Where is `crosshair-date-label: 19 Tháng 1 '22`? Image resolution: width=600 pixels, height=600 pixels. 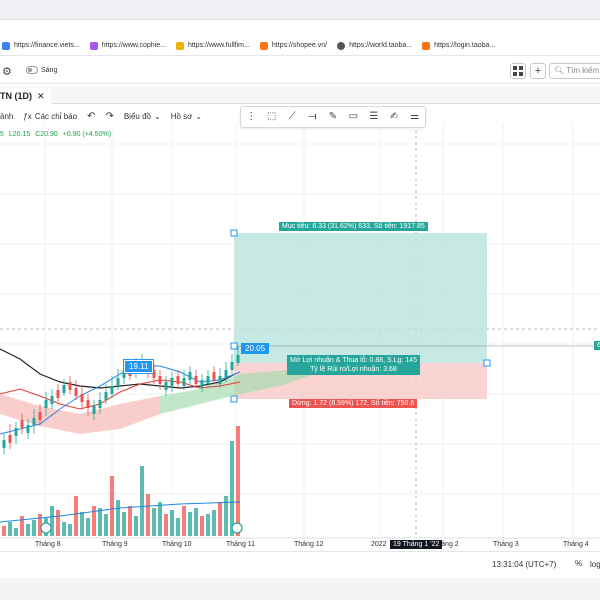
crosshair-date-label: 19 Tháng 1 '22 is located at coordinates (416, 544).